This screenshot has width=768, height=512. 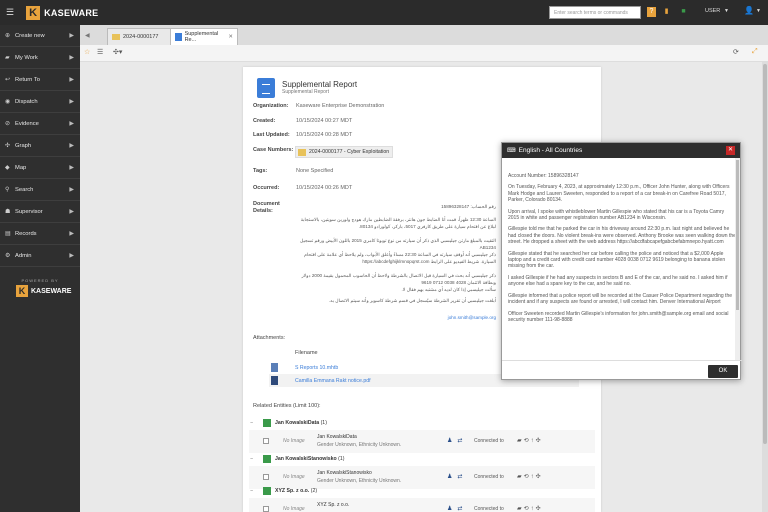 What do you see at coordinates (178, 37) in the screenshot?
I see `document-icon` at bounding box center [178, 37].